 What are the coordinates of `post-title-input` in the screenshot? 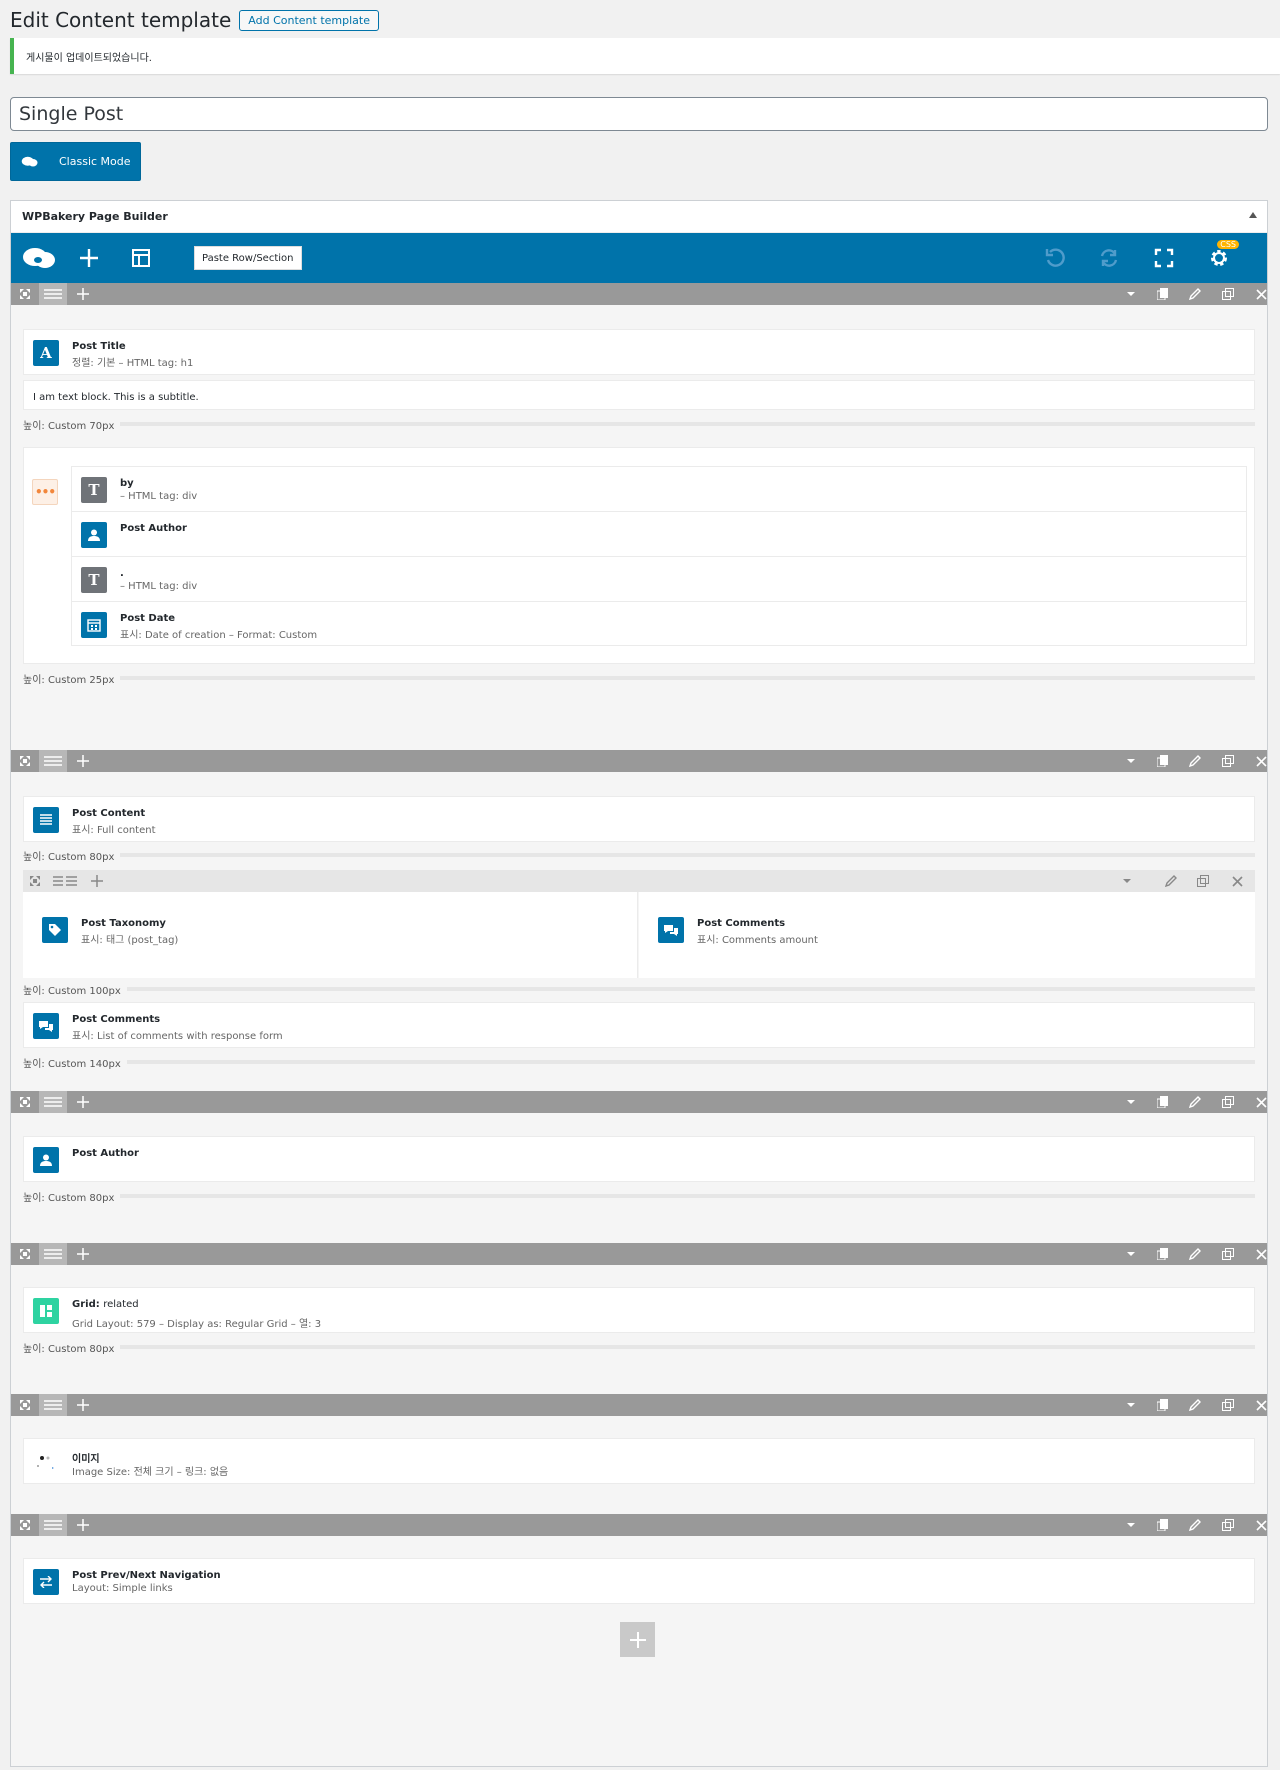 It's located at (639, 114).